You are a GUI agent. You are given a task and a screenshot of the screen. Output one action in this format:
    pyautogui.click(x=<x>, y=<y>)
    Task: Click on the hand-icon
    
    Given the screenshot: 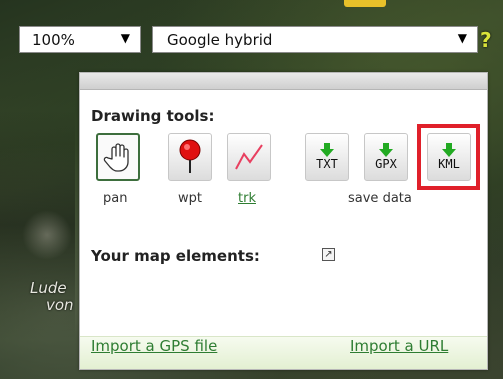 What is the action you would take?
    pyautogui.click(x=116, y=157)
    